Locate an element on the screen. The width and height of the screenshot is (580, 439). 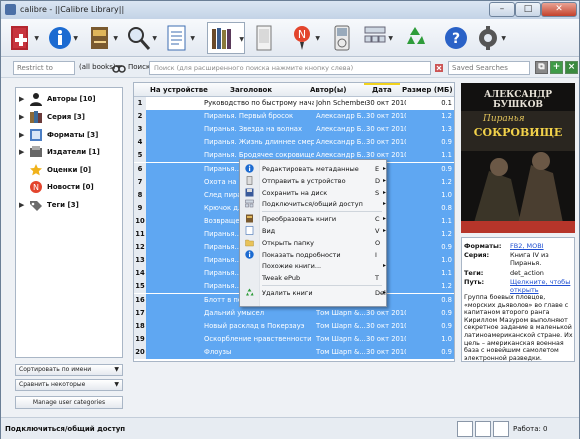
menu-item: Преобразовать книги C ▸ is located at coordinates (313, 219).